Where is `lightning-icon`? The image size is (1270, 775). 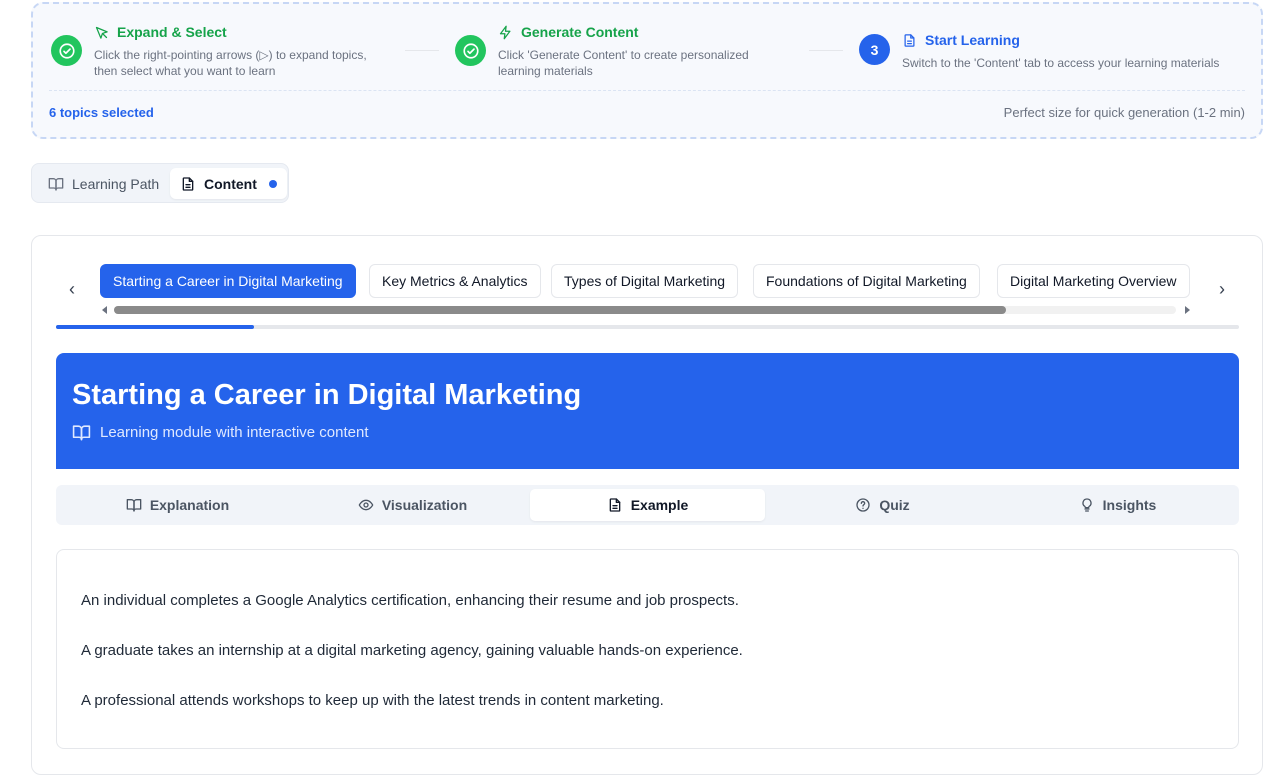 lightning-icon is located at coordinates (505, 32).